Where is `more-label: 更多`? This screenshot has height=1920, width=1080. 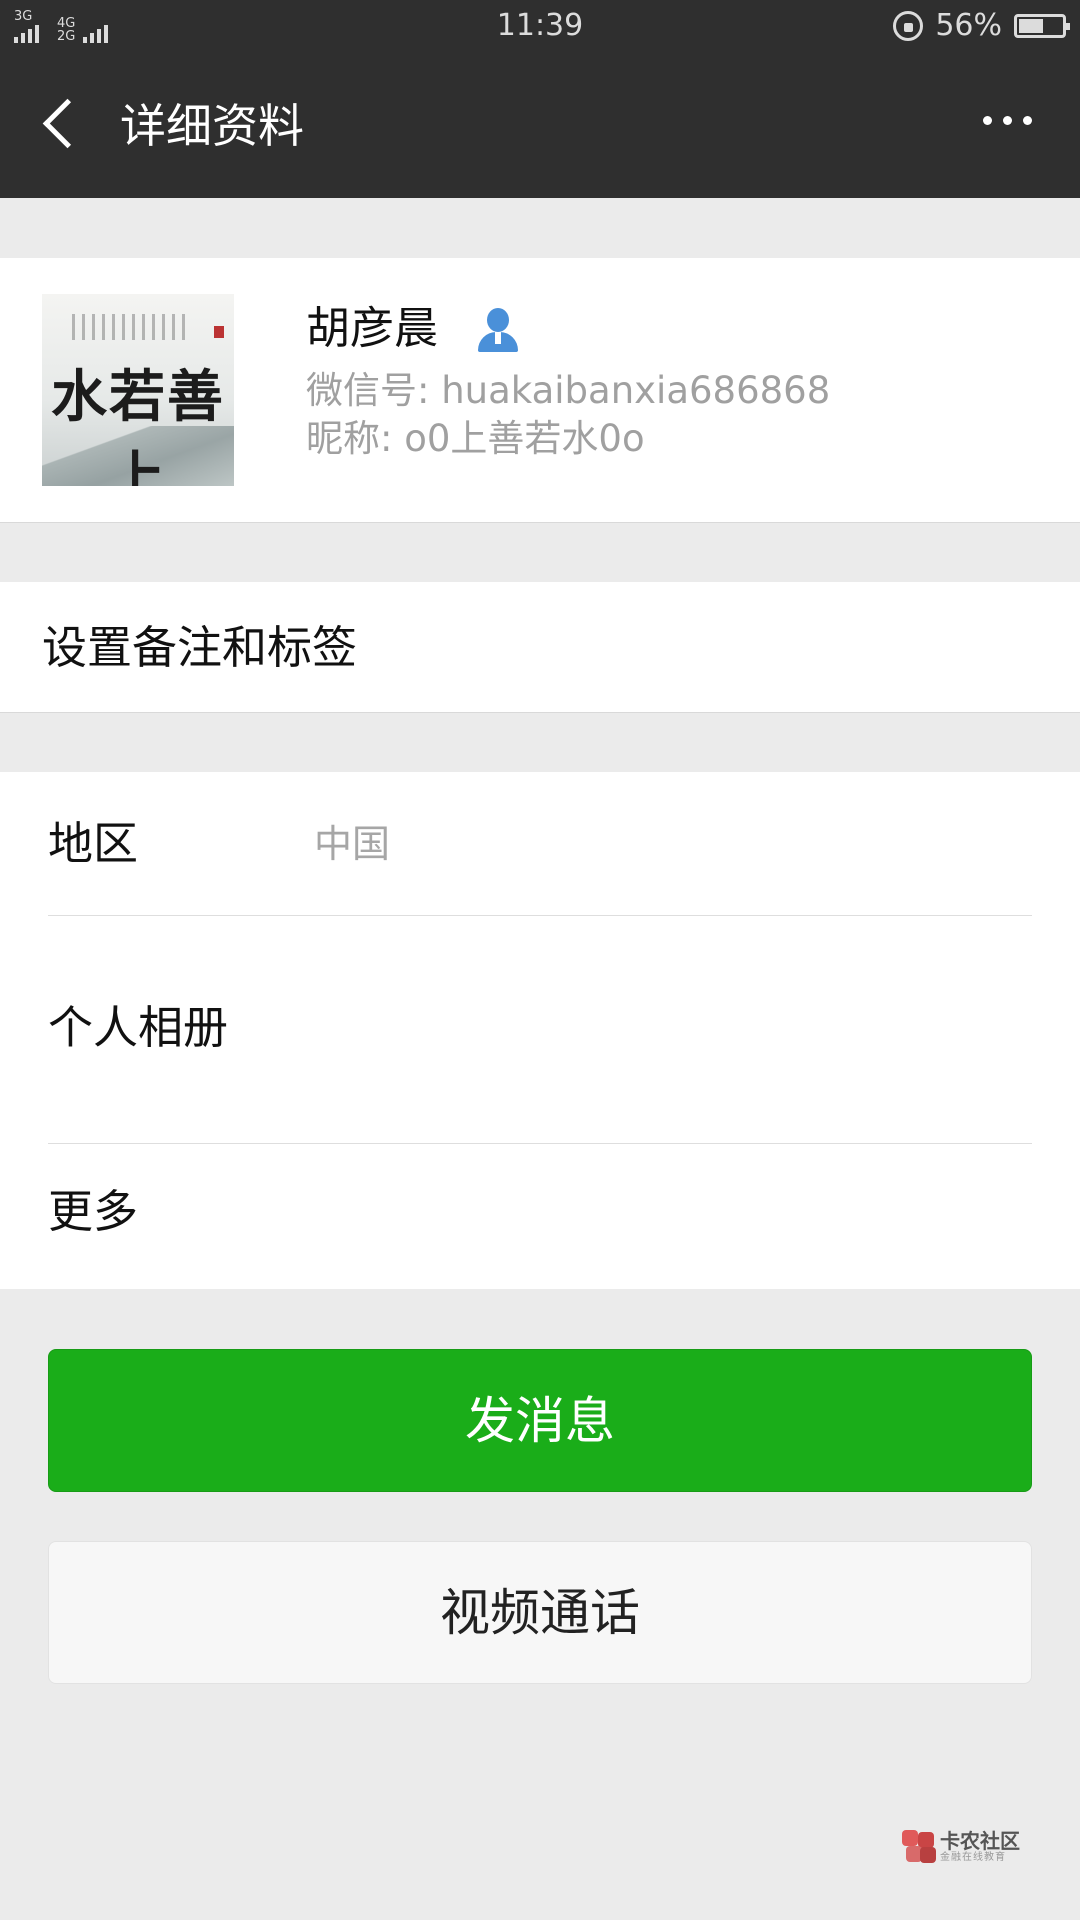 more-label: 更多 is located at coordinates (93, 1211).